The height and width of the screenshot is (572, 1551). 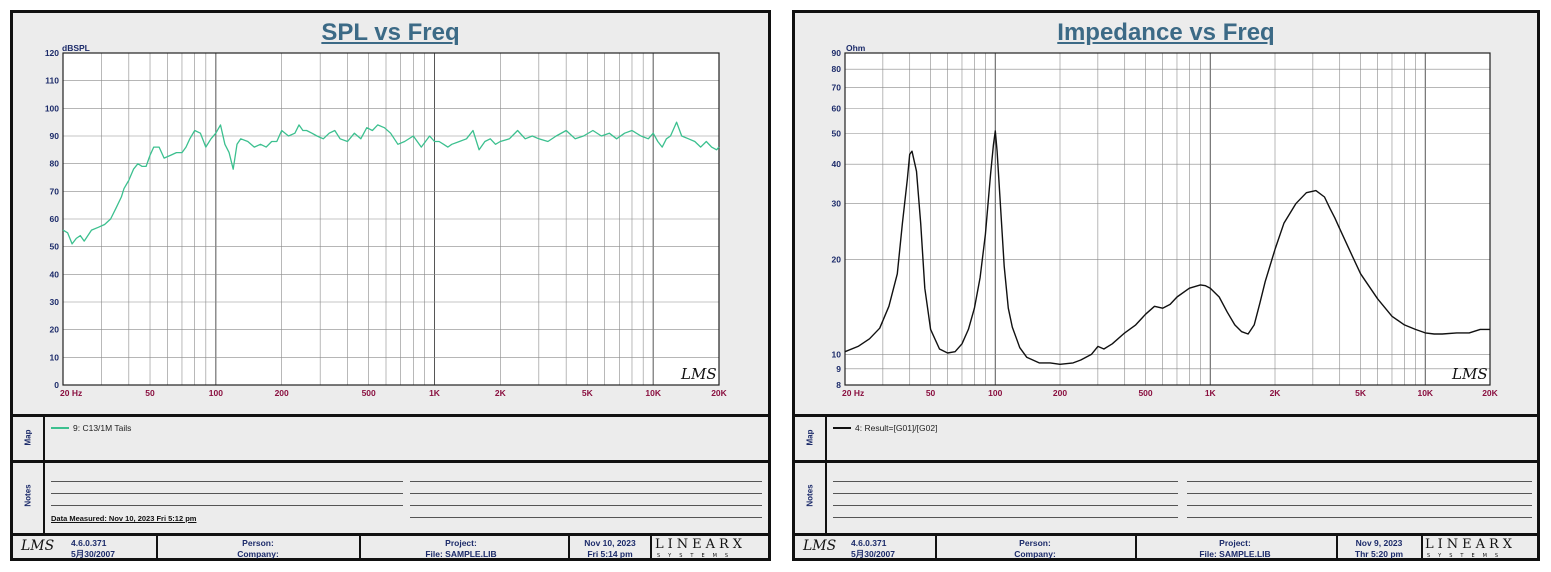 I want to click on timestamp: Nov 10, 2023 Fri 5:14 pm, so click(x=610, y=548).